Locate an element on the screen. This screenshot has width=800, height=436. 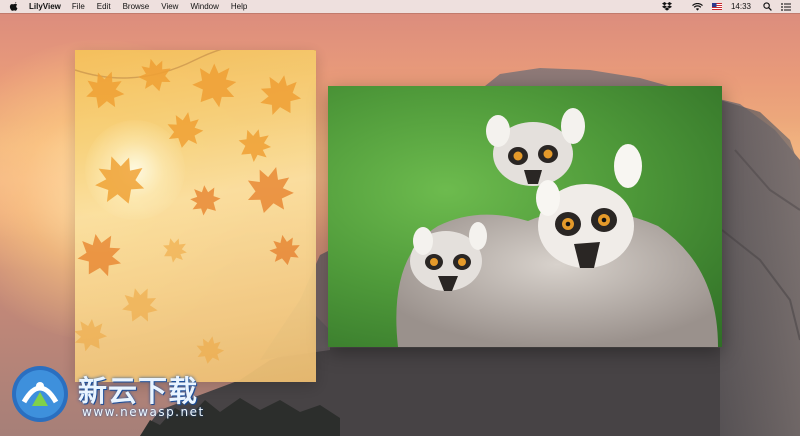
watermark-logo-icon is located at coordinates (40, 394).